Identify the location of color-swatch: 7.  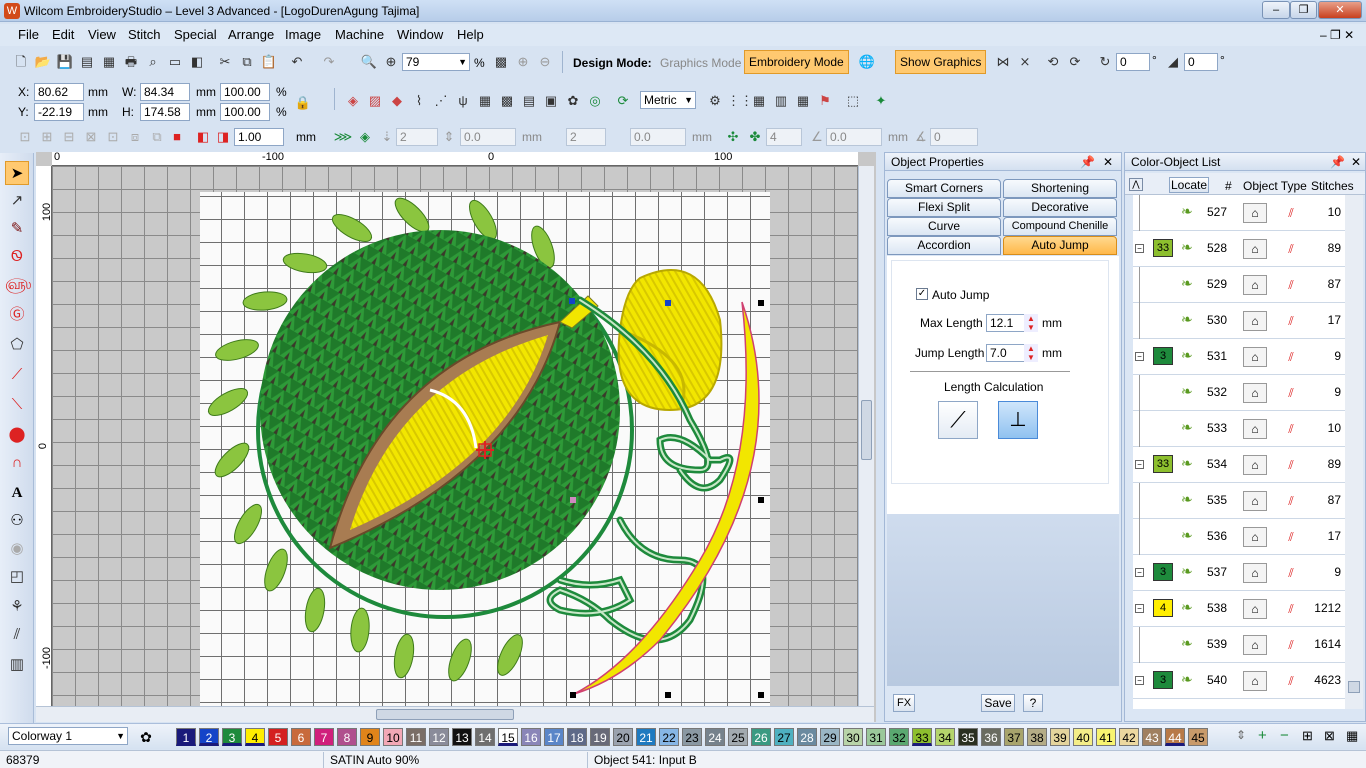
(324, 737).